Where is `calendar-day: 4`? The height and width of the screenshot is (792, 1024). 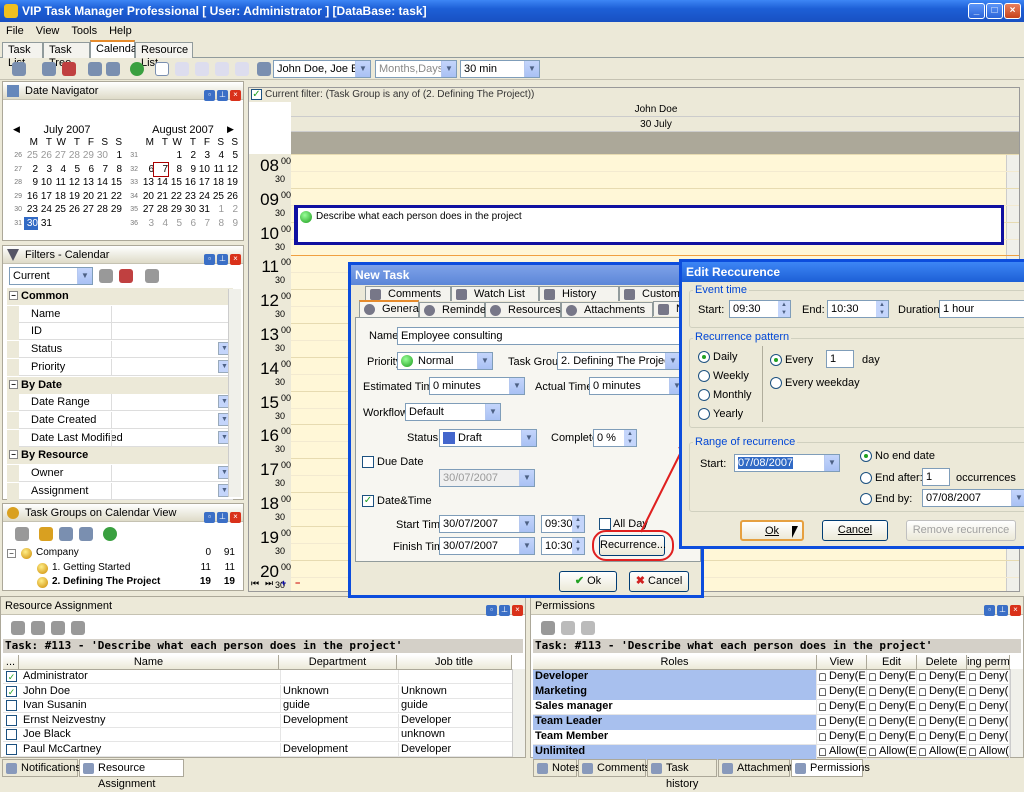 calendar-day: 4 is located at coordinates (59, 169).